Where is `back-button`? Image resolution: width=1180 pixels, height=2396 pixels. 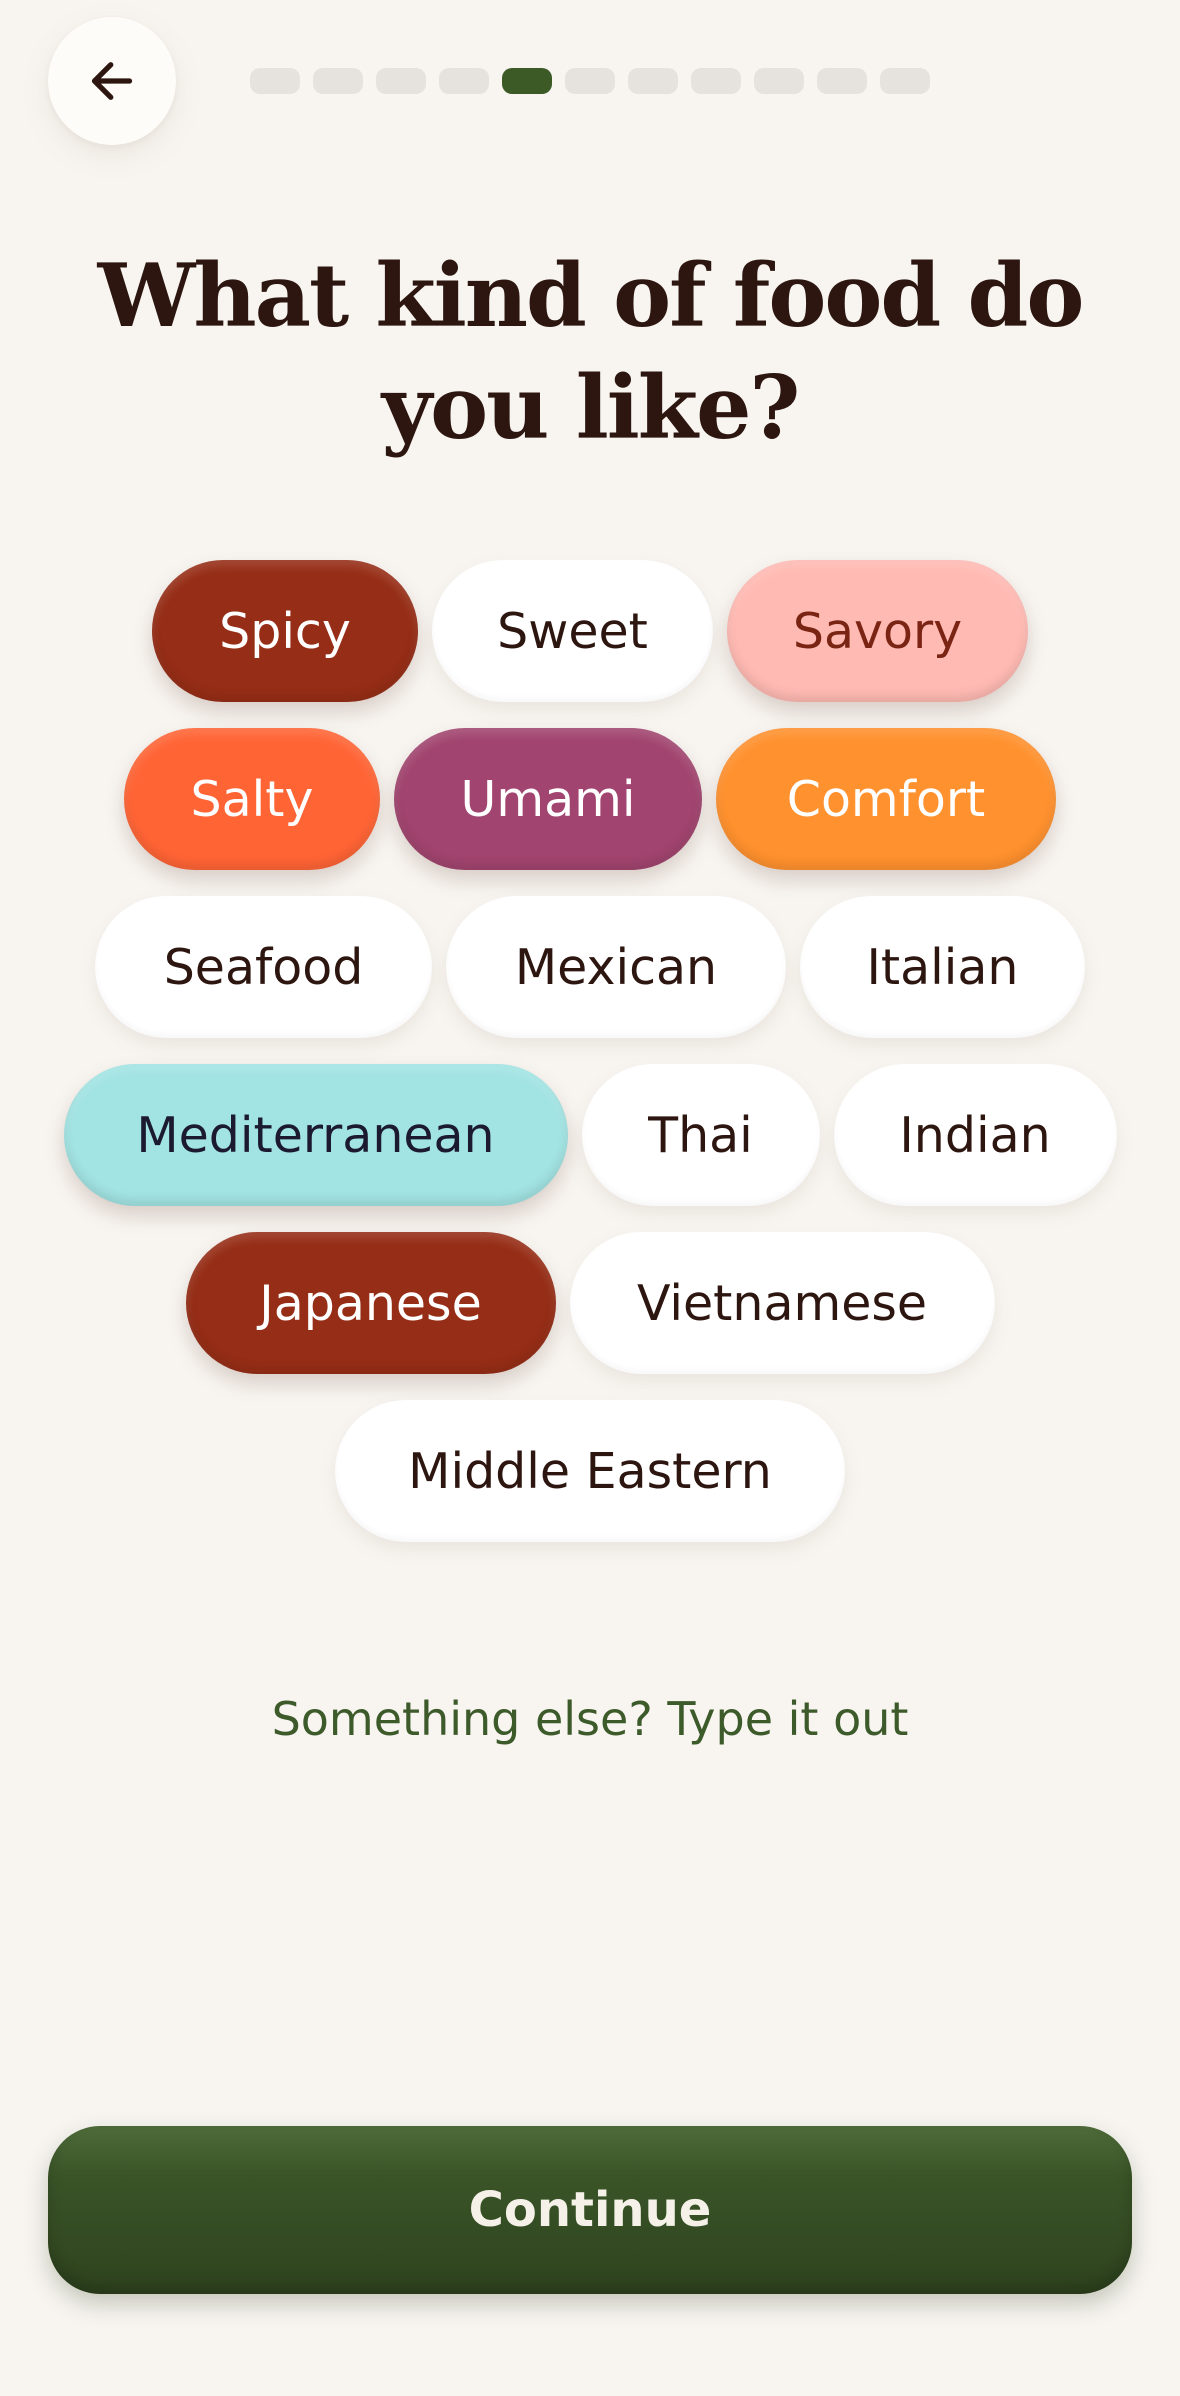 back-button is located at coordinates (112, 81).